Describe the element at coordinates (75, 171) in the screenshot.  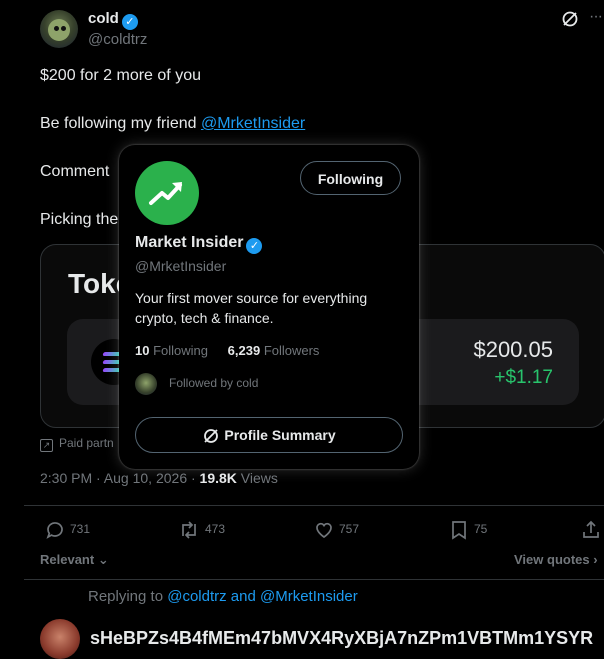
I see `tweet-line-3: Comment` at that location.